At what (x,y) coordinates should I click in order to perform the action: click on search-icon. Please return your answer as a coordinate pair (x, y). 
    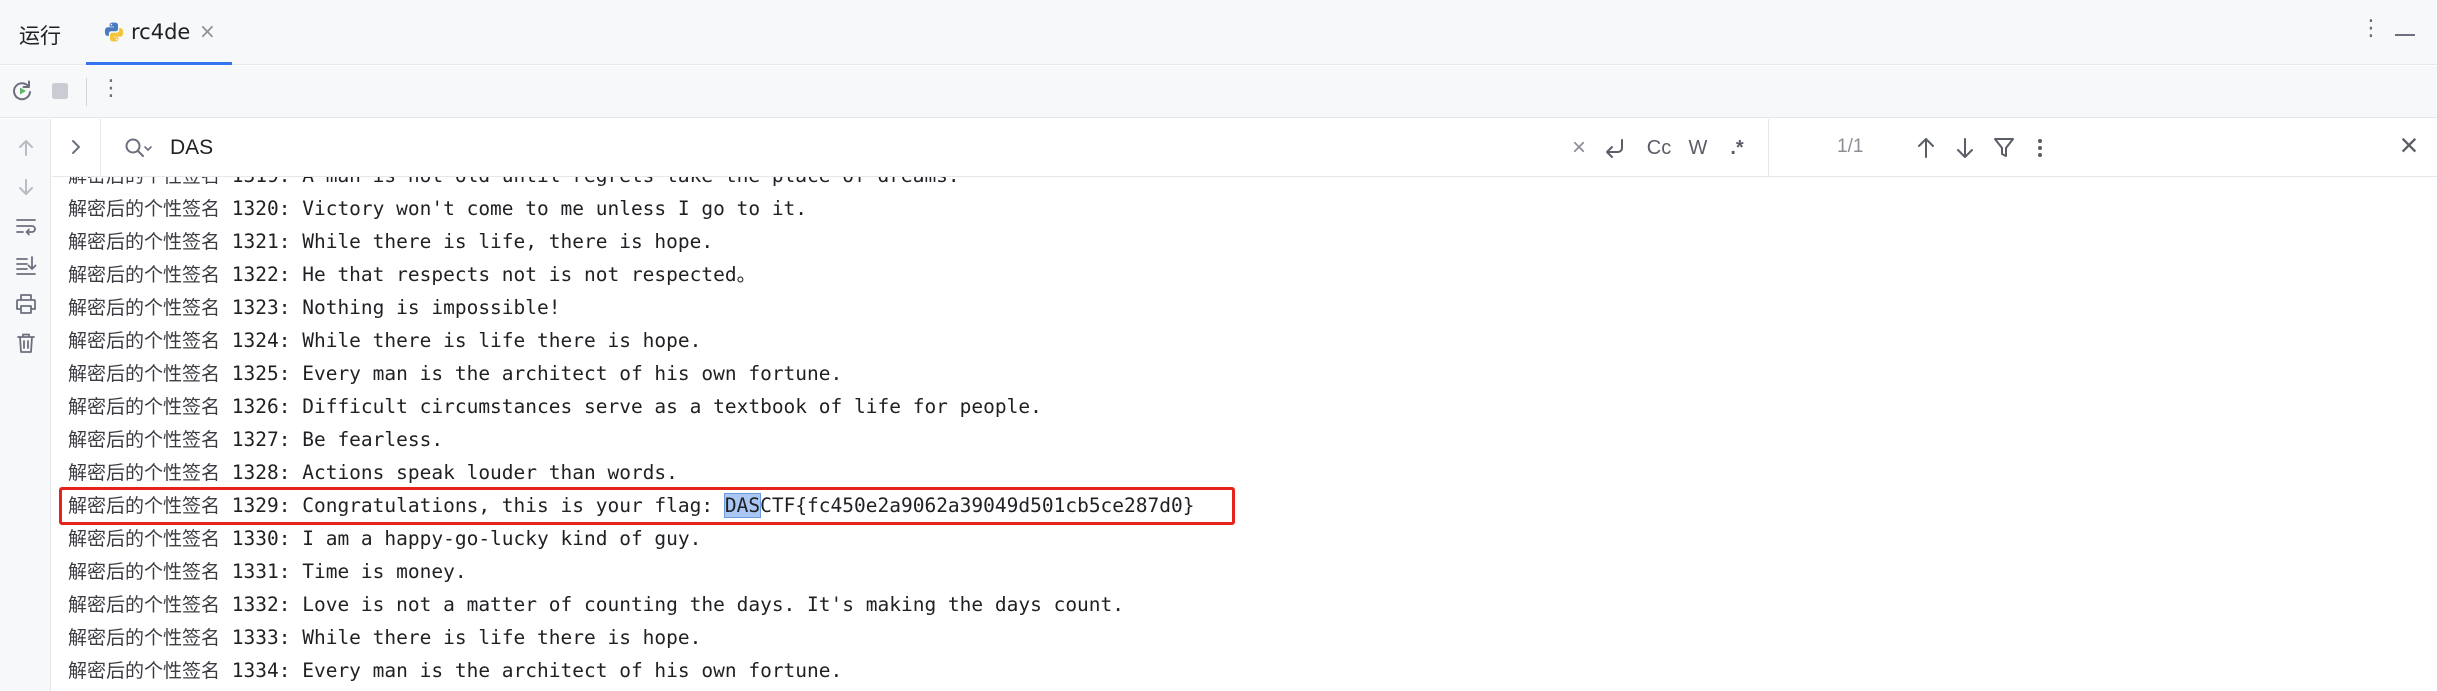
    Looking at the image, I should click on (138, 148).